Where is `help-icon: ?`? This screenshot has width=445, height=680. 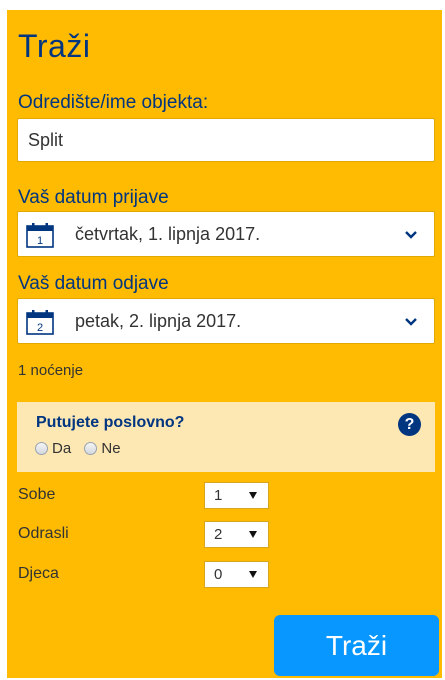 help-icon: ? is located at coordinates (409, 424).